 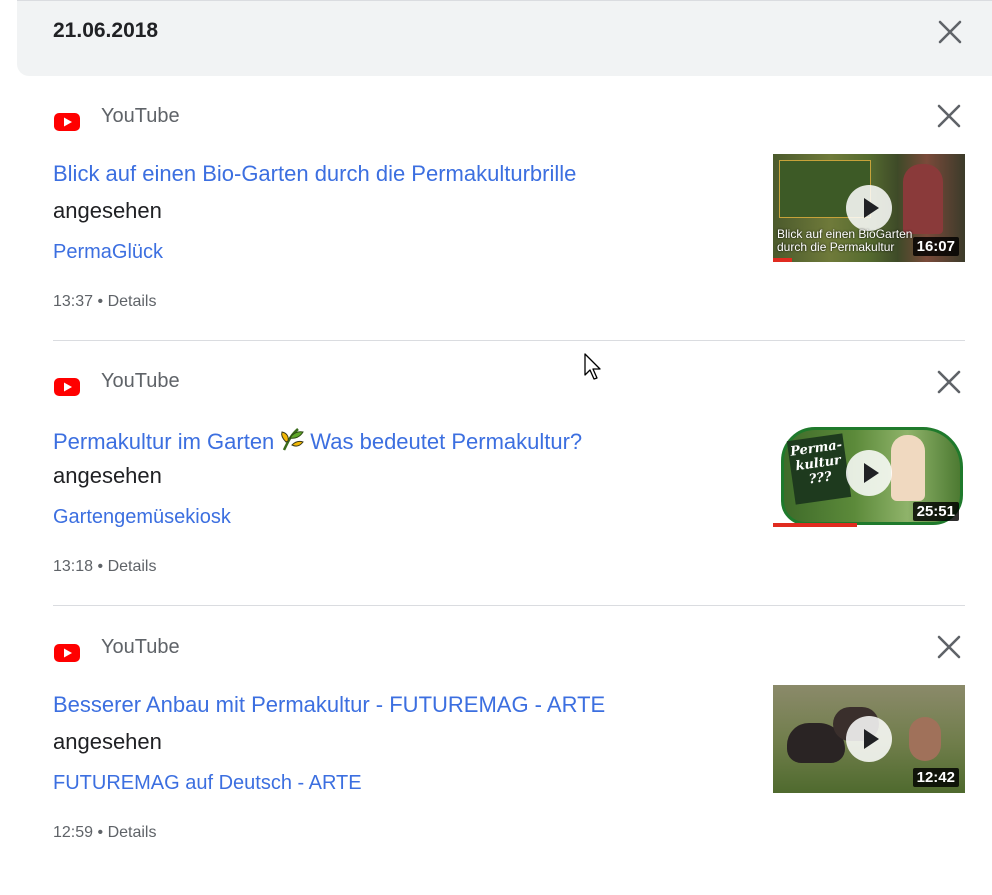 I want to click on close-date-button, so click(x=950, y=32).